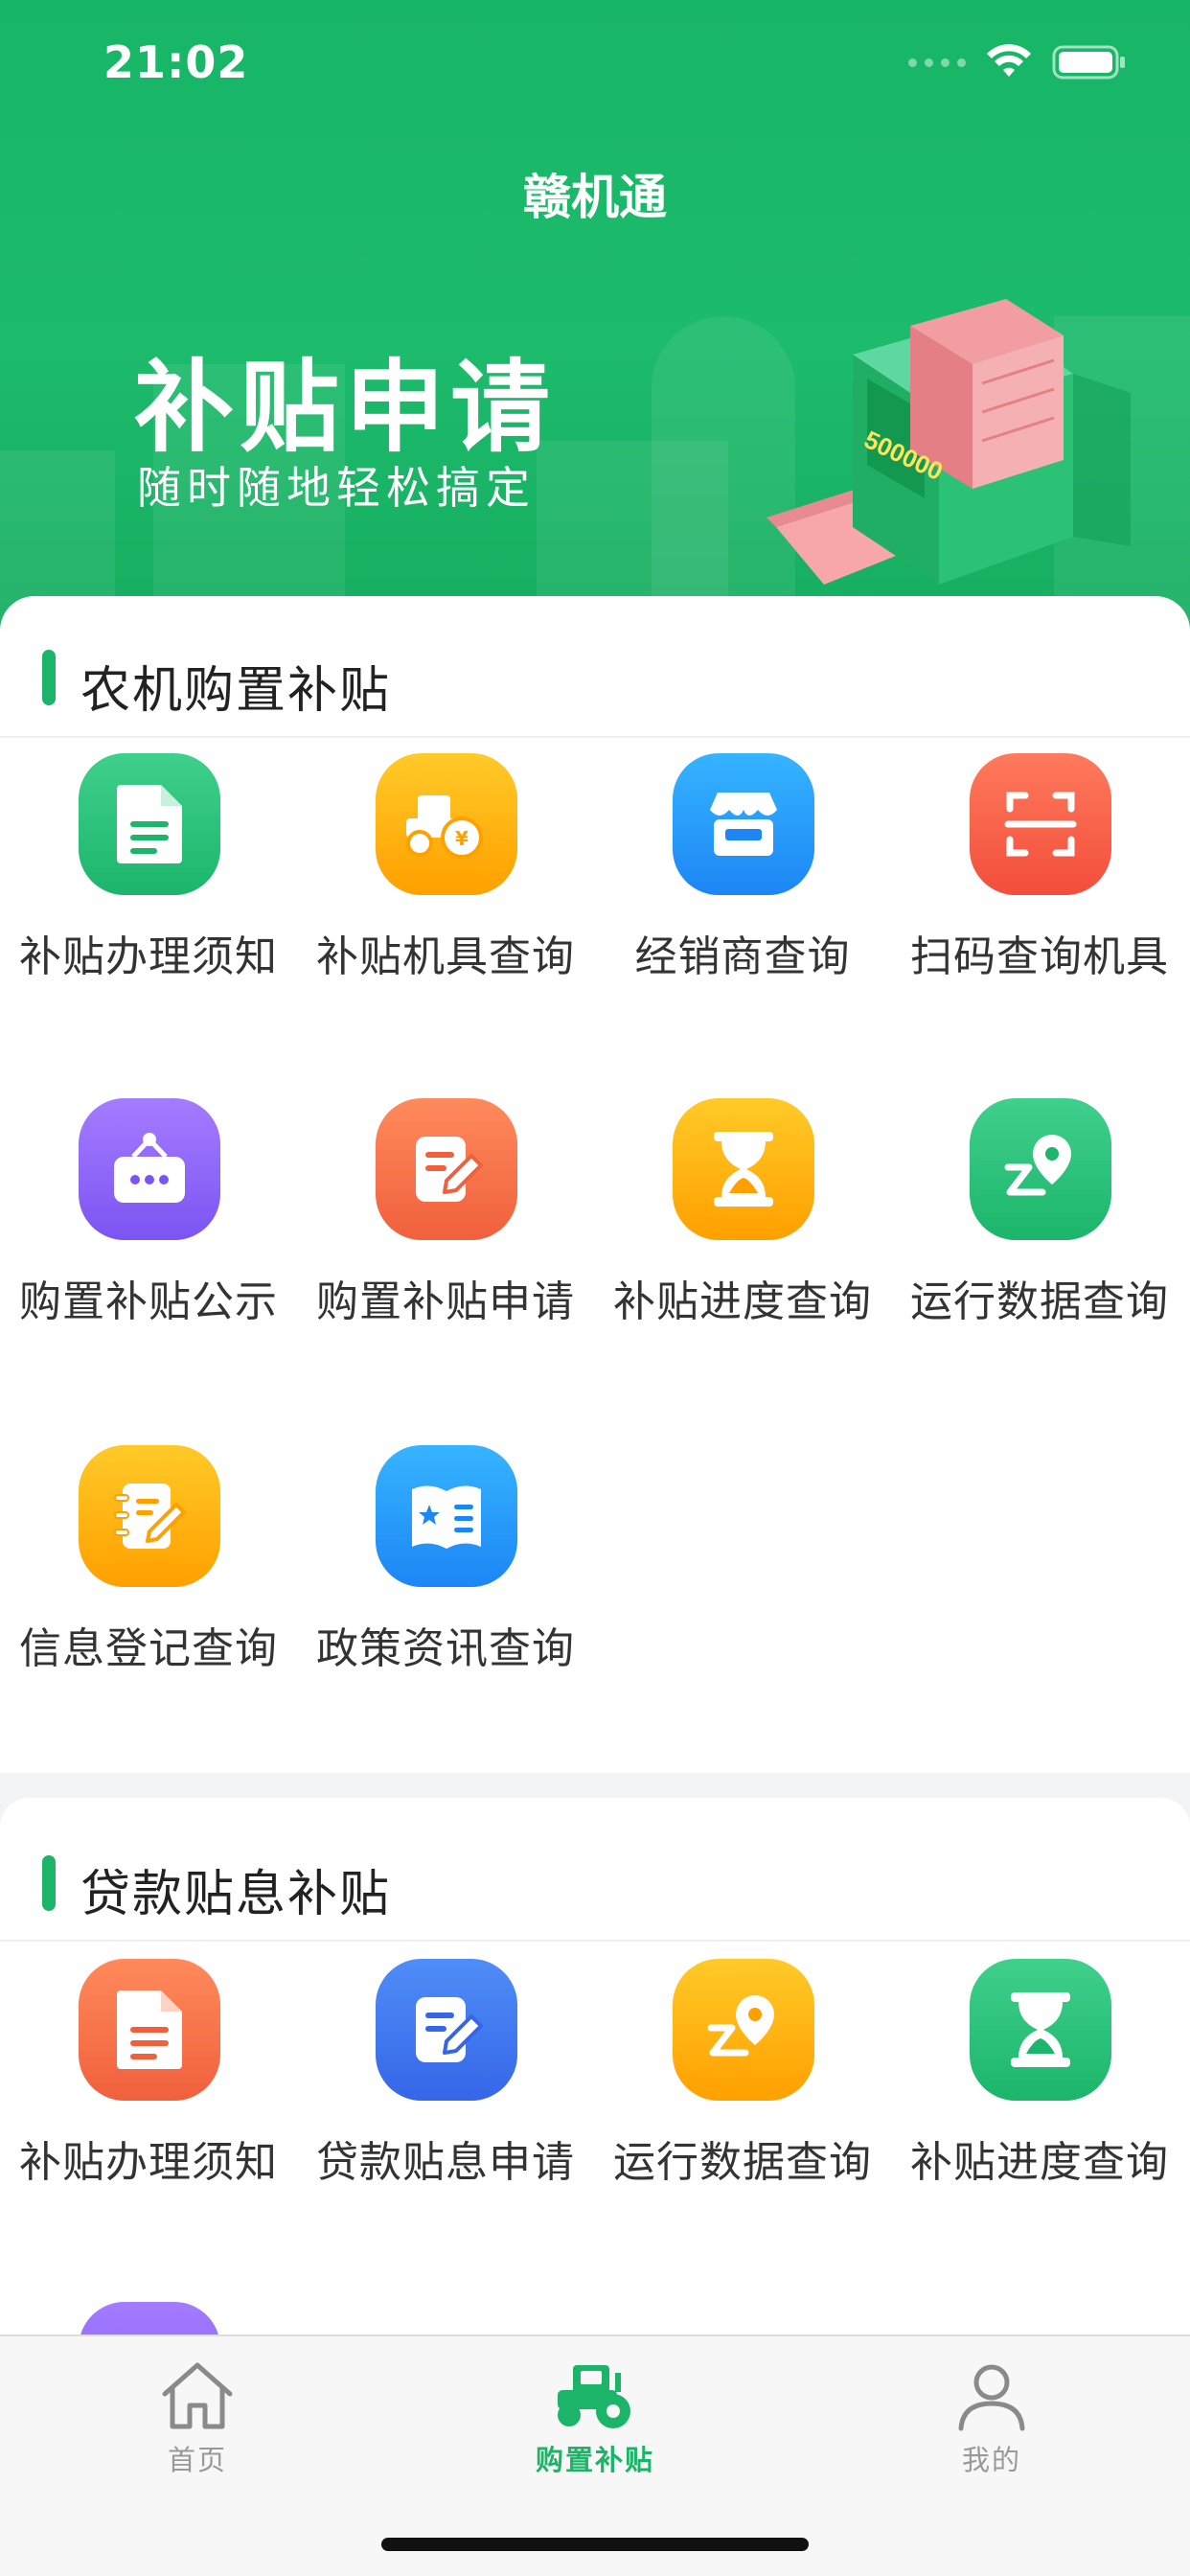  What do you see at coordinates (744, 824) in the screenshot?
I see `store-icon` at bounding box center [744, 824].